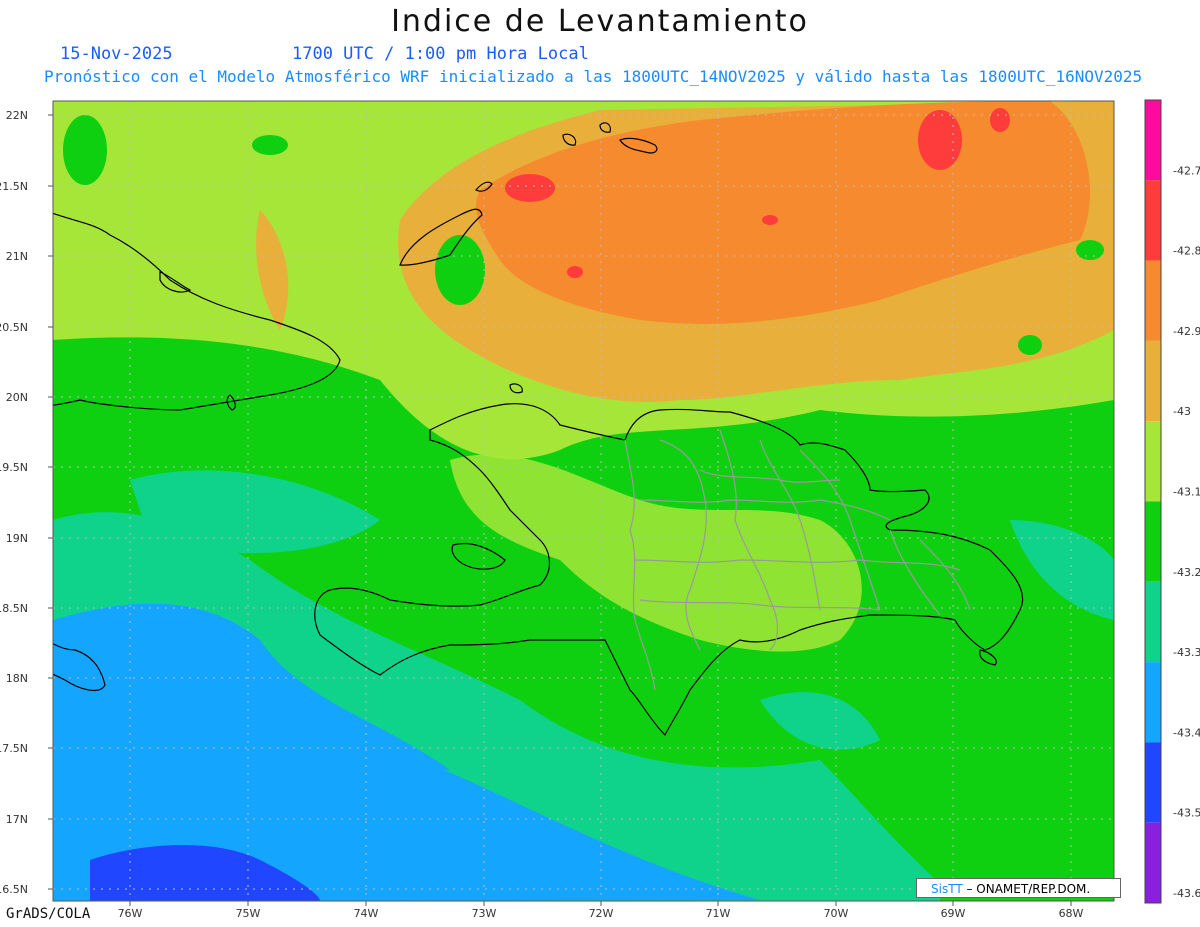 Image resolution: width=1200 pixels, height=927 pixels. What do you see at coordinates (947, 889) in the screenshot?
I see `credit-brand: SisTT` at bounding box center [947, 889].